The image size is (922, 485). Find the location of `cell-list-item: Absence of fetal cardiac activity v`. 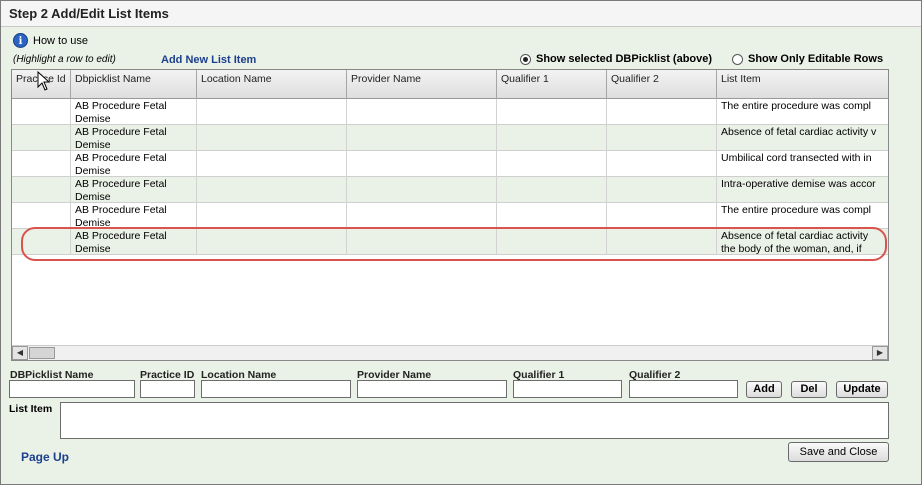

cell-list-item: Absence of fetal cardiac activity v is located at coordinates (802, 138).